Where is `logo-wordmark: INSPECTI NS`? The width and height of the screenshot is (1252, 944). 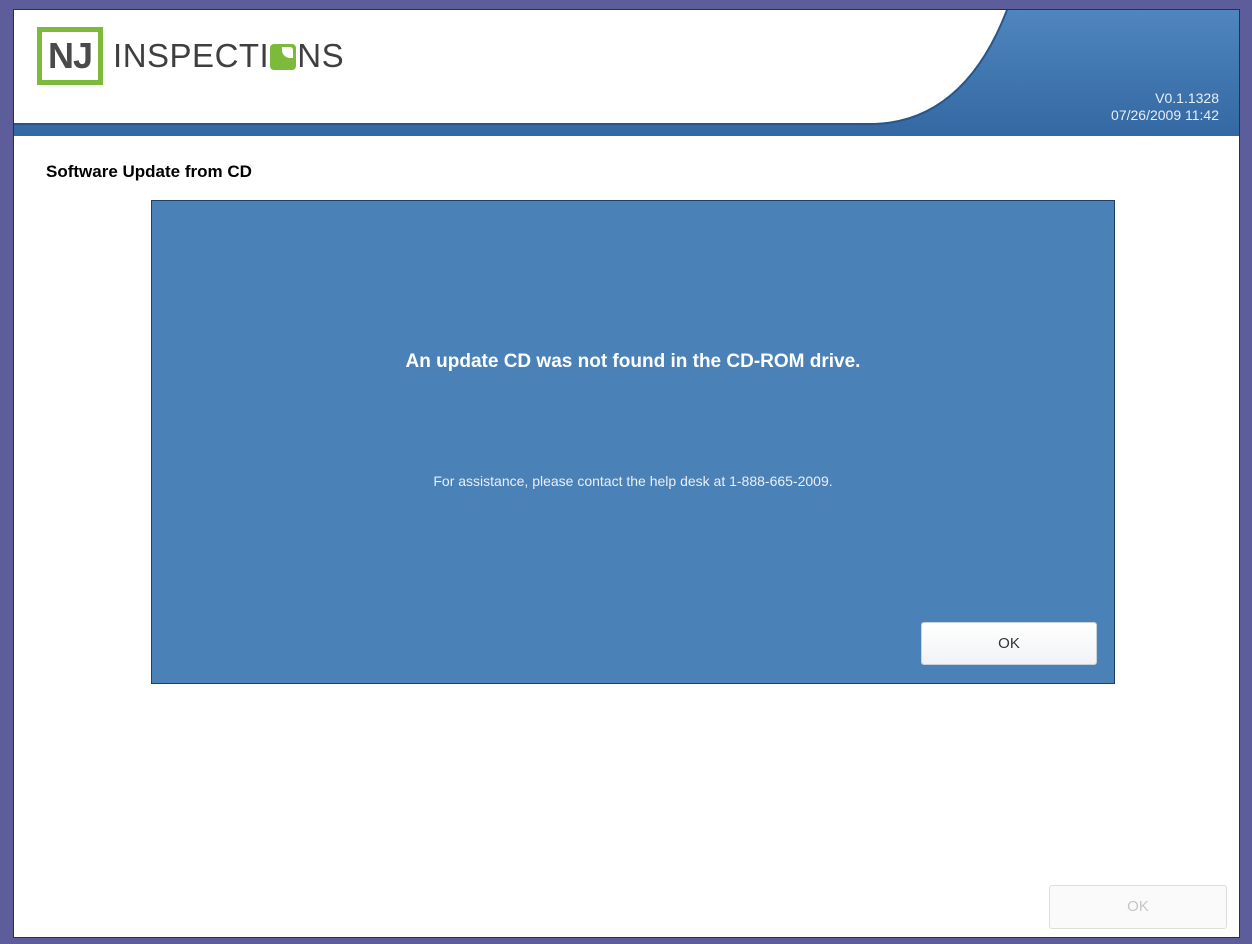 logo-wordmark: INSPECTI NS is located at coordinates (228, 56).